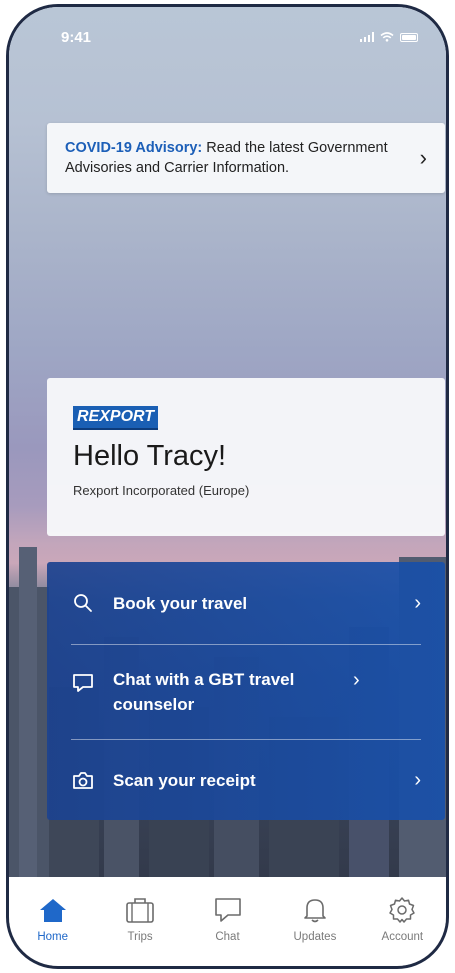  Describe the element at coordinates (315, 937) in the screenshot. I see `tab-label: Updates` at that location.